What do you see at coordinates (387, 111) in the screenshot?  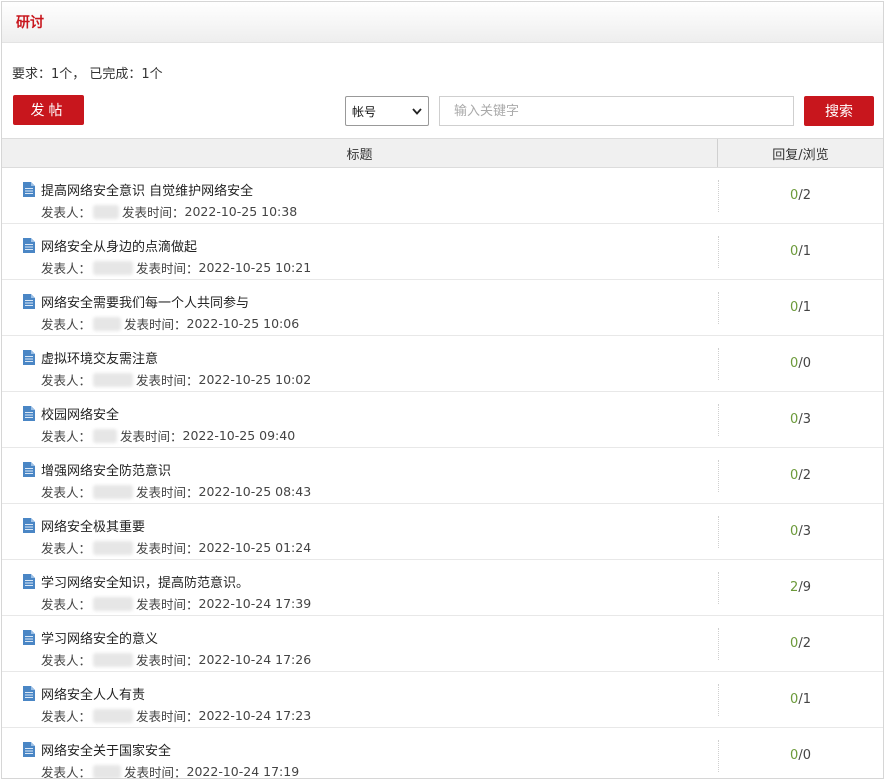 I see `search-field-select: 帐号` at bounding box center [387, 111].